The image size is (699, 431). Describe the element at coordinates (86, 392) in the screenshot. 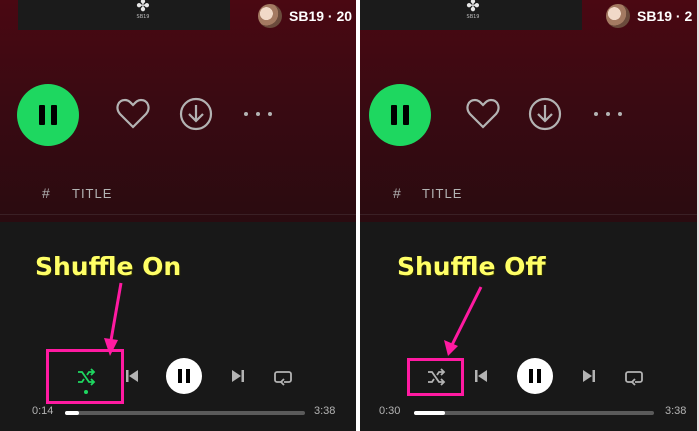

I see `shuffle-active-dot` at that location.